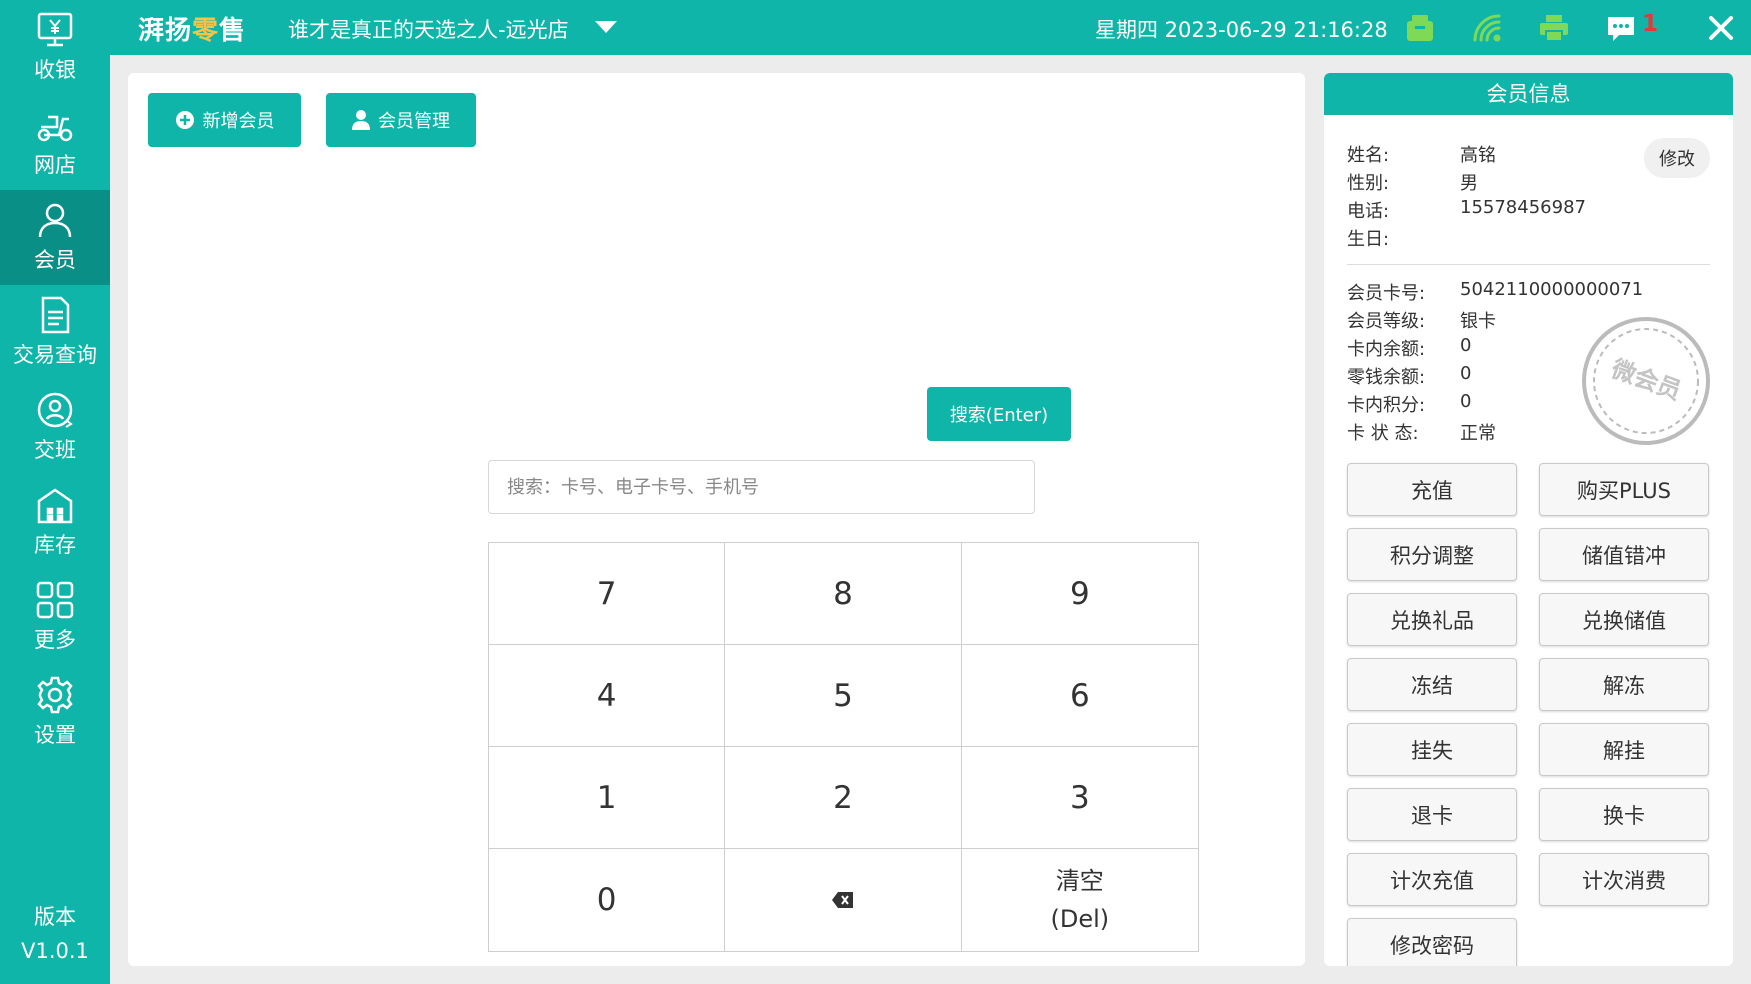 This screenshot has height=984, width=1751. Describe the element at coordinates (1368, 183) in the screenshot. I see `info-key: 性别:` at that location.